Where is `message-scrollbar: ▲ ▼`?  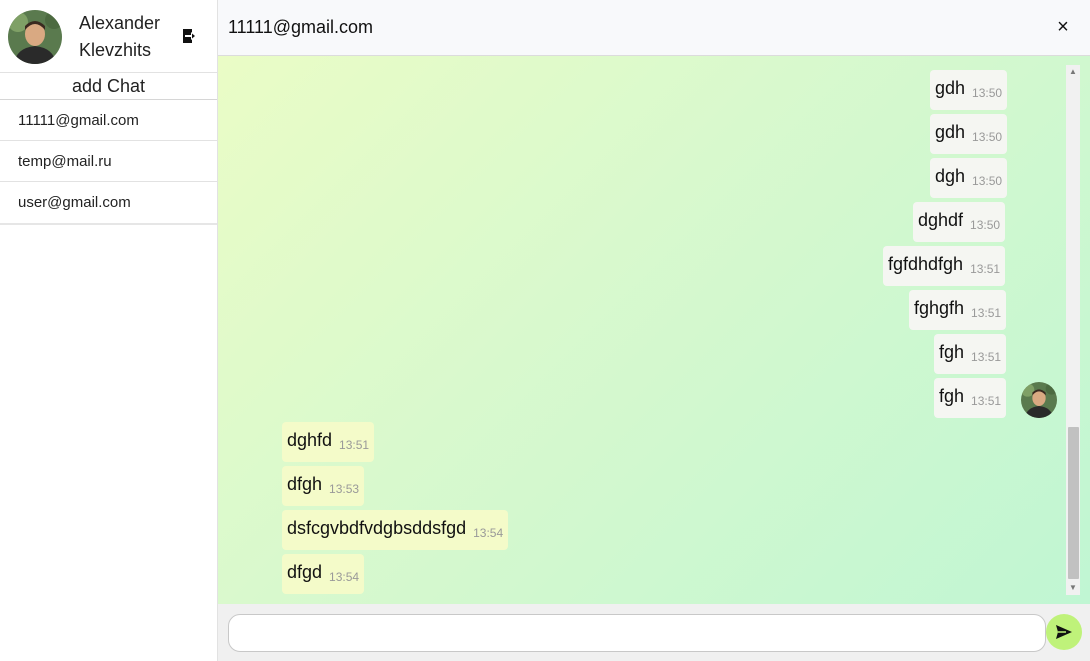
message-scrollbar: ▲ ▼ is located at coordinates (1073, 330).